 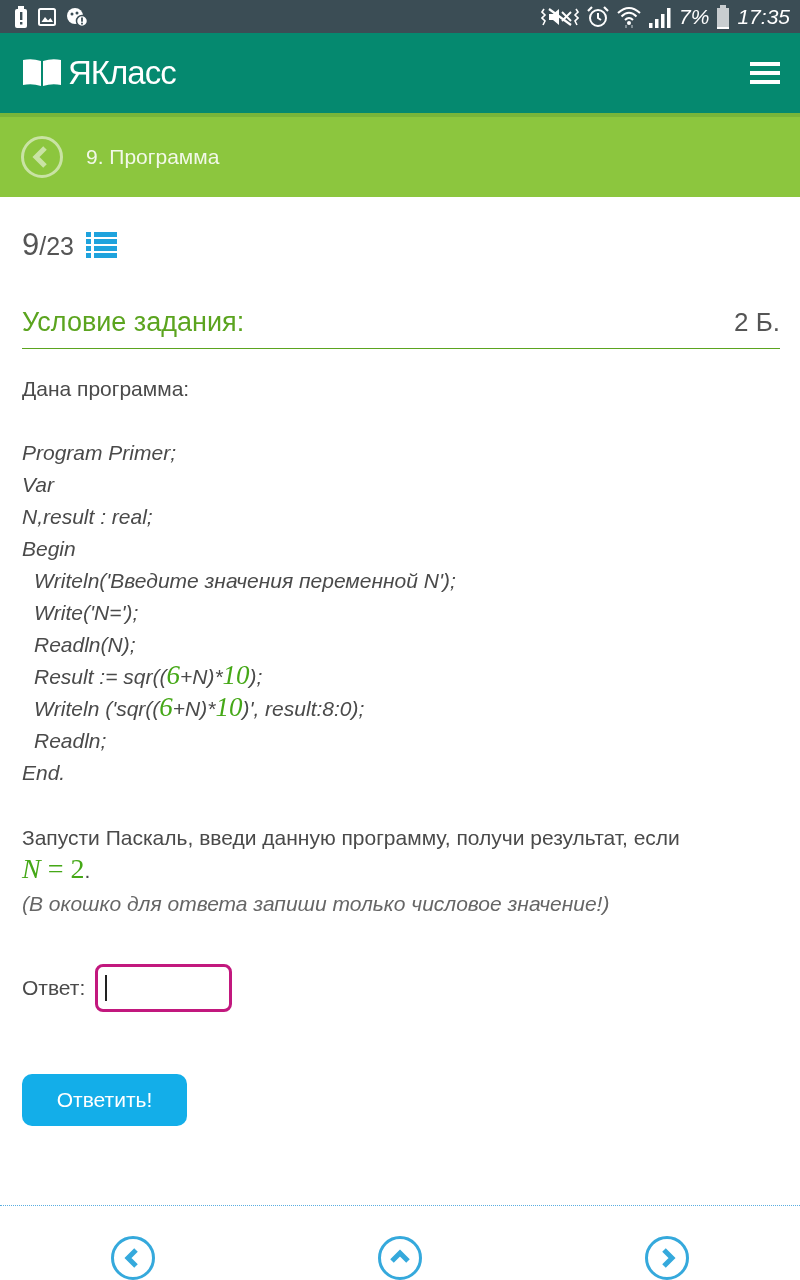 What do you see at coordinates (101, 245) in the screenshot?
I see `list-icon` at bounding box center [101, 245].